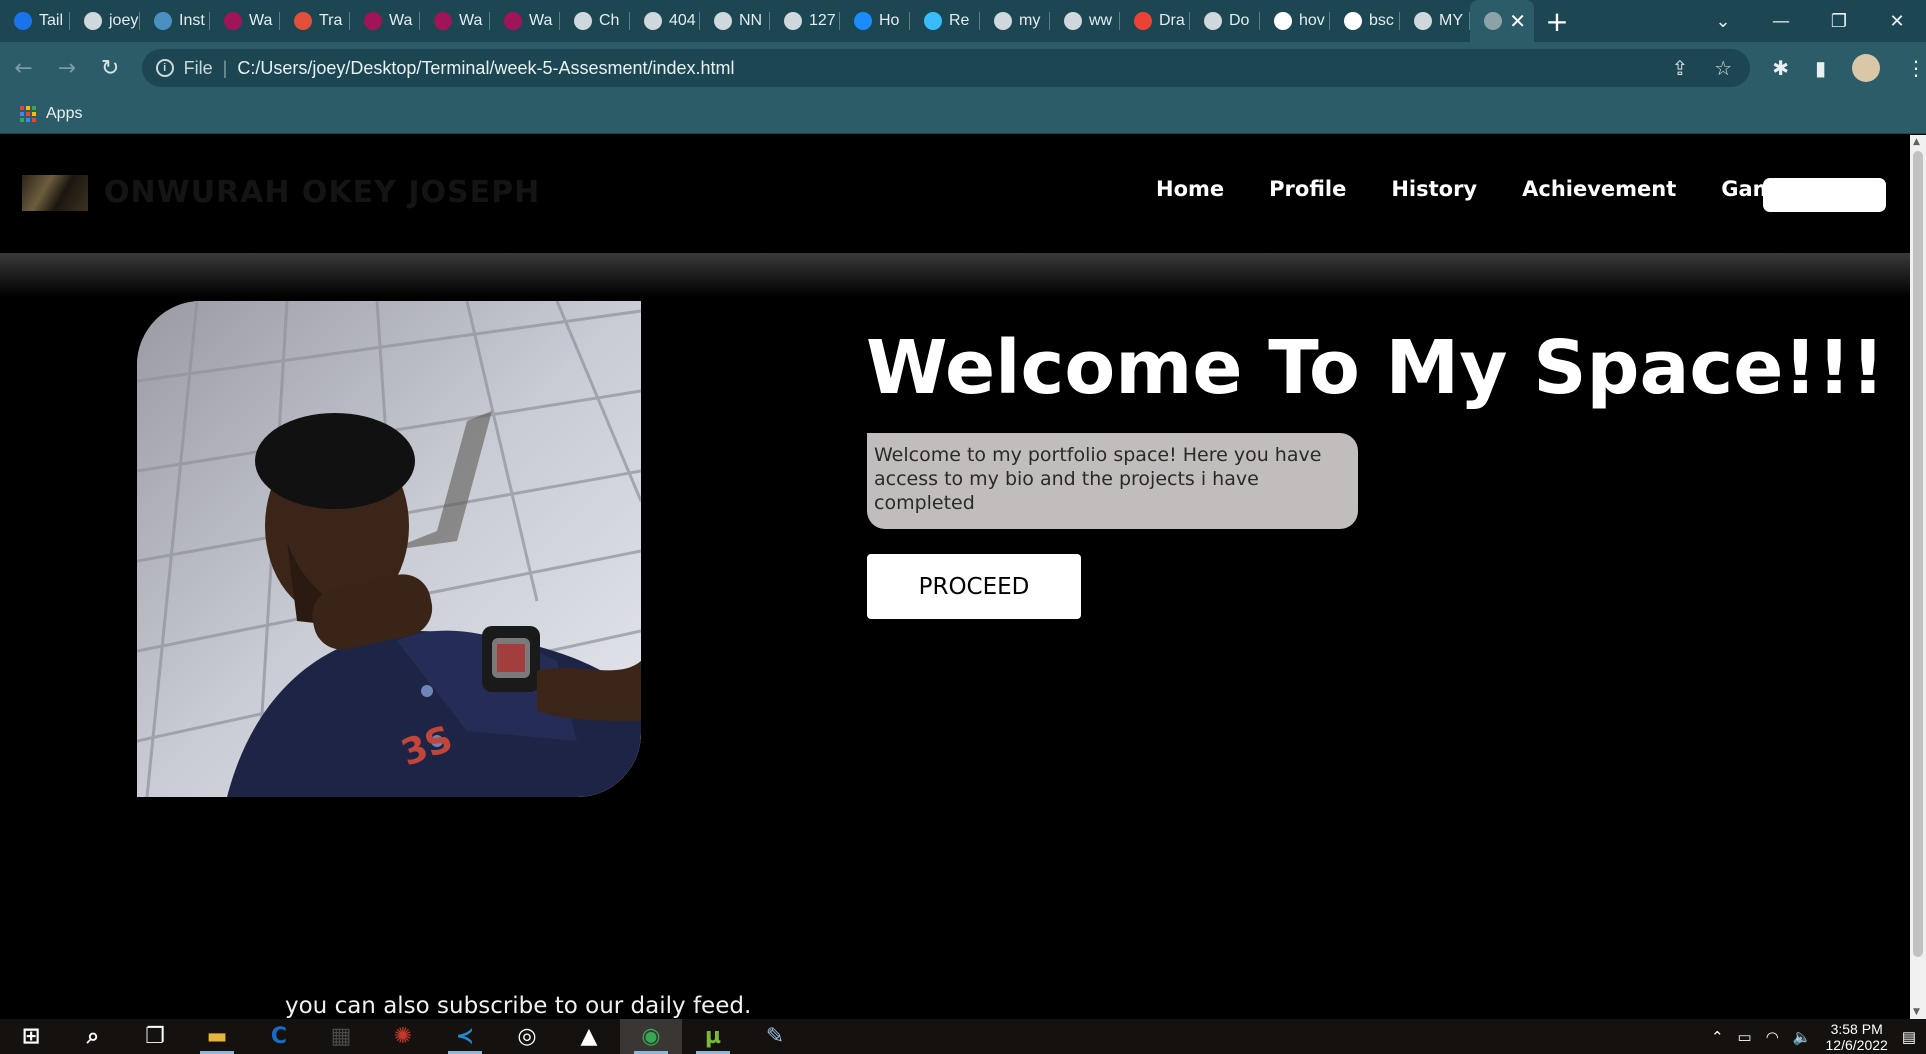  Describe the element at coordinates (1865, 68) in the screenshot. I see `profile-avatar` at that location.